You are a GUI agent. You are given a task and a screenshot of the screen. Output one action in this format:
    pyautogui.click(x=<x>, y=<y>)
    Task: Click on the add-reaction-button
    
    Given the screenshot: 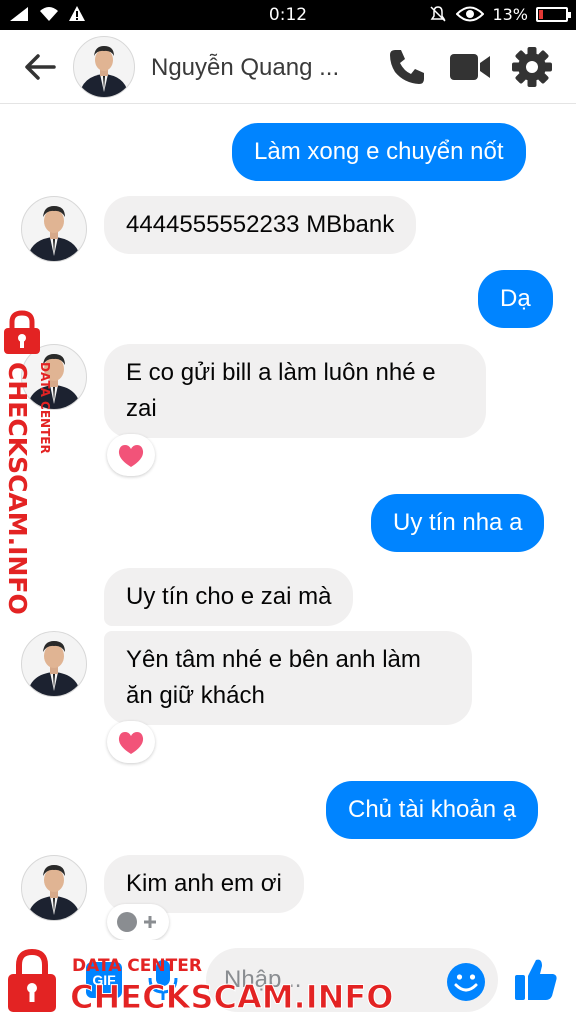 What is the action you would take?
    pyautogui.click(x=138, y=922)
    